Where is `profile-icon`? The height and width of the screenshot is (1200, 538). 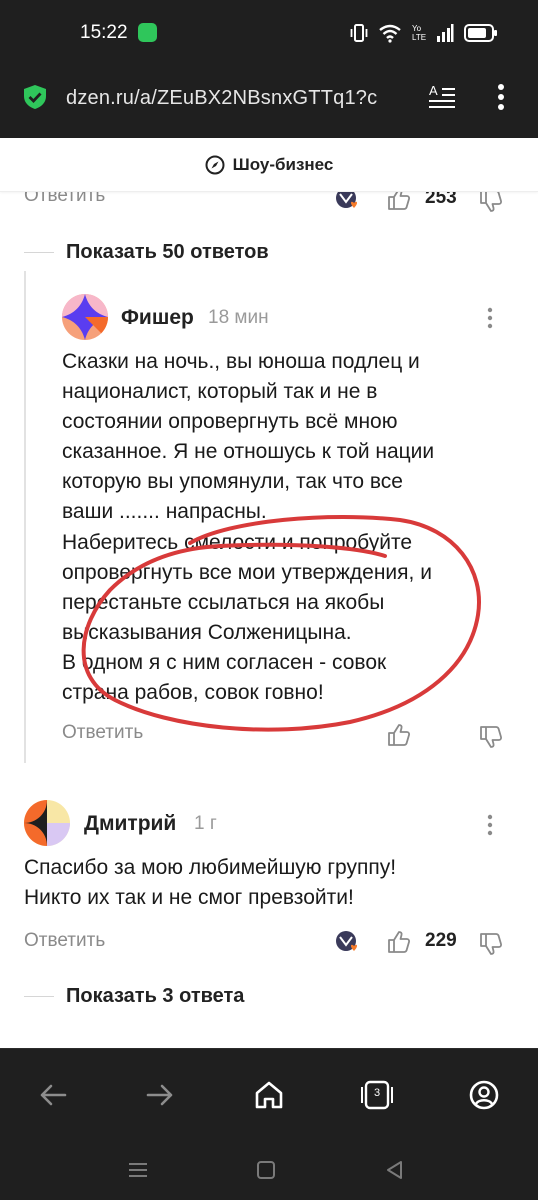
profile-icon is located at coordinates (484, 1095).